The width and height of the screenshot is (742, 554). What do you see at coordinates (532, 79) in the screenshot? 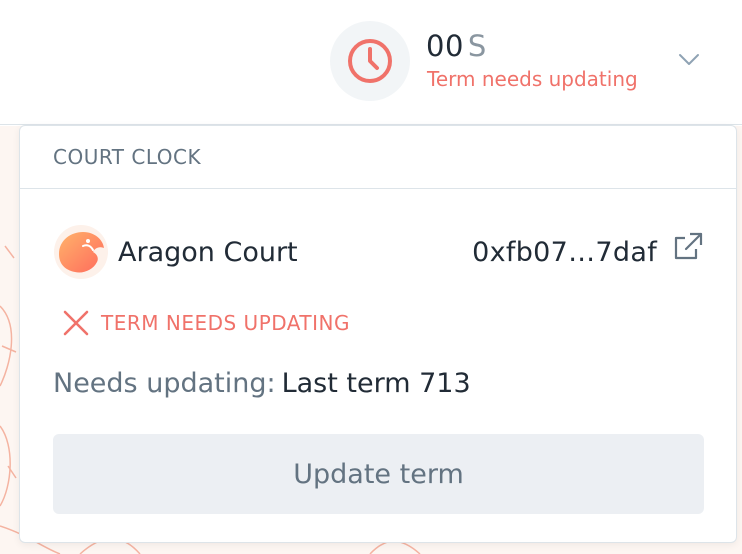
I see `clock-status-text: Term needs updating` at bounding box center [532, 79].